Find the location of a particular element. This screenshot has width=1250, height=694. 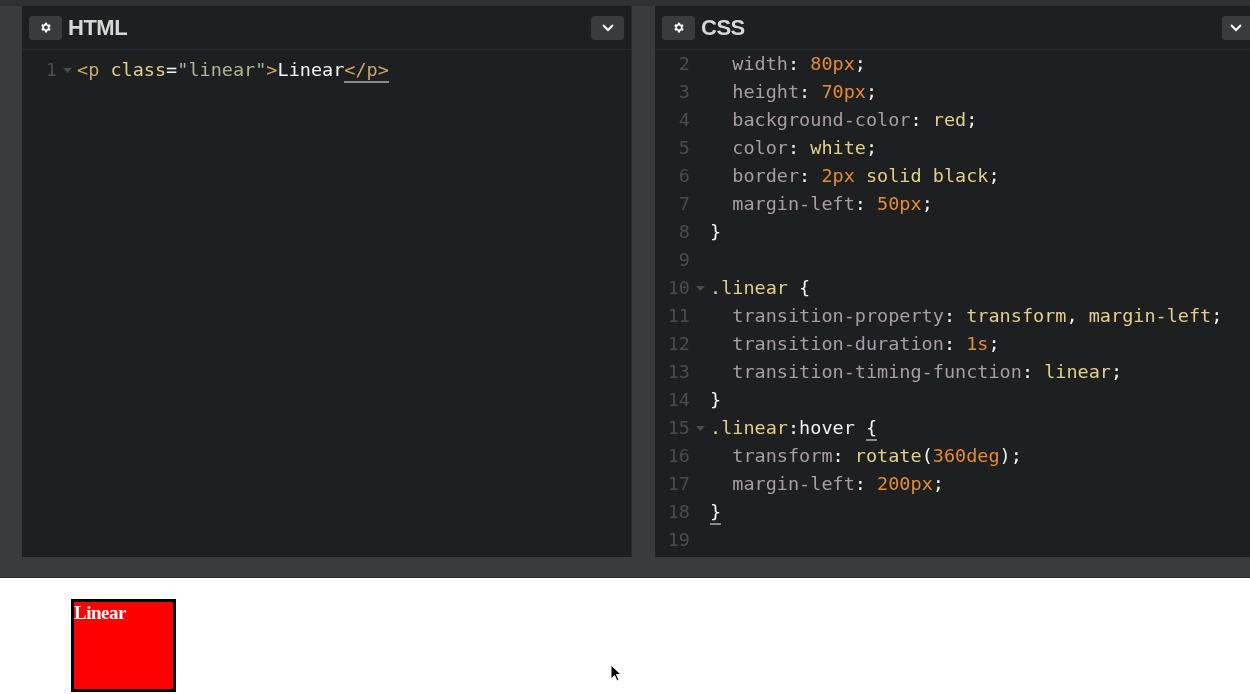

mouse-pointer-icon is located at coordinates (616, 673).